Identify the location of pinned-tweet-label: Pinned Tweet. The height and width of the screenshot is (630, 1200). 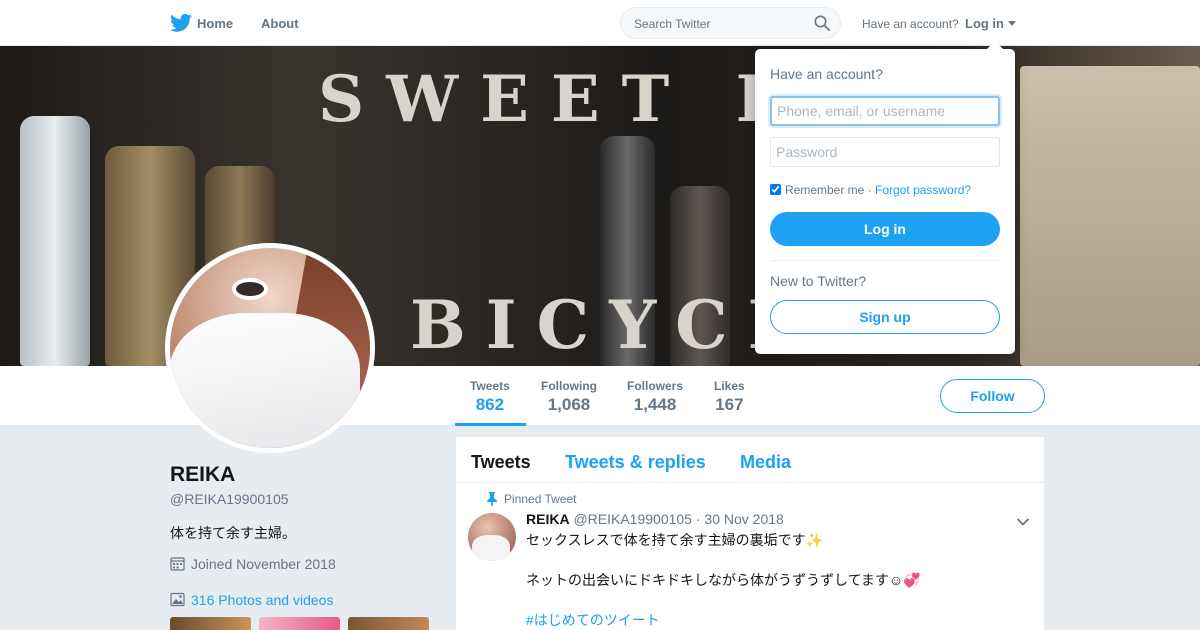
(532, 499).